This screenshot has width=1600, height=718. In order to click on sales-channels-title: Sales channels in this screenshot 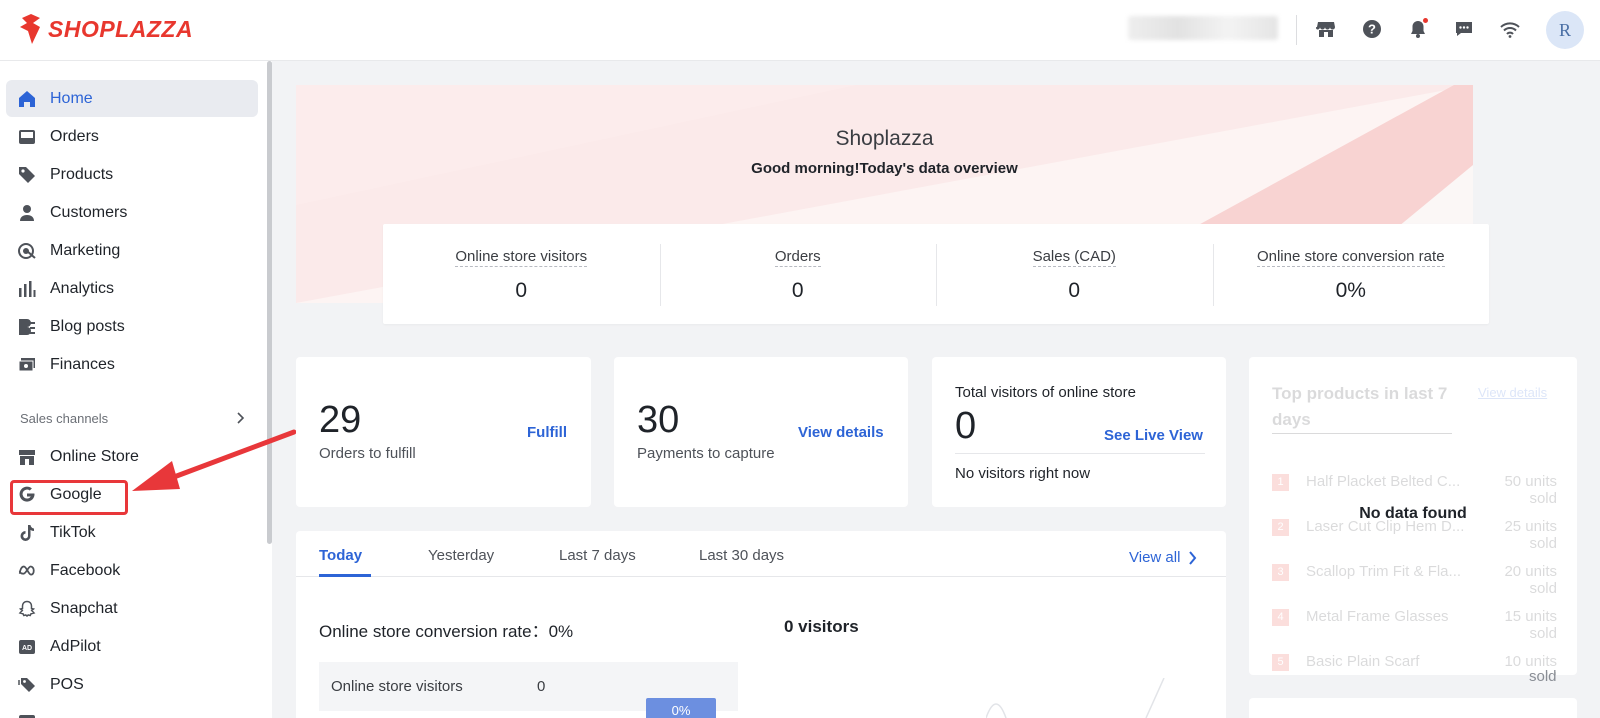, I will do `click(64, 418)`.